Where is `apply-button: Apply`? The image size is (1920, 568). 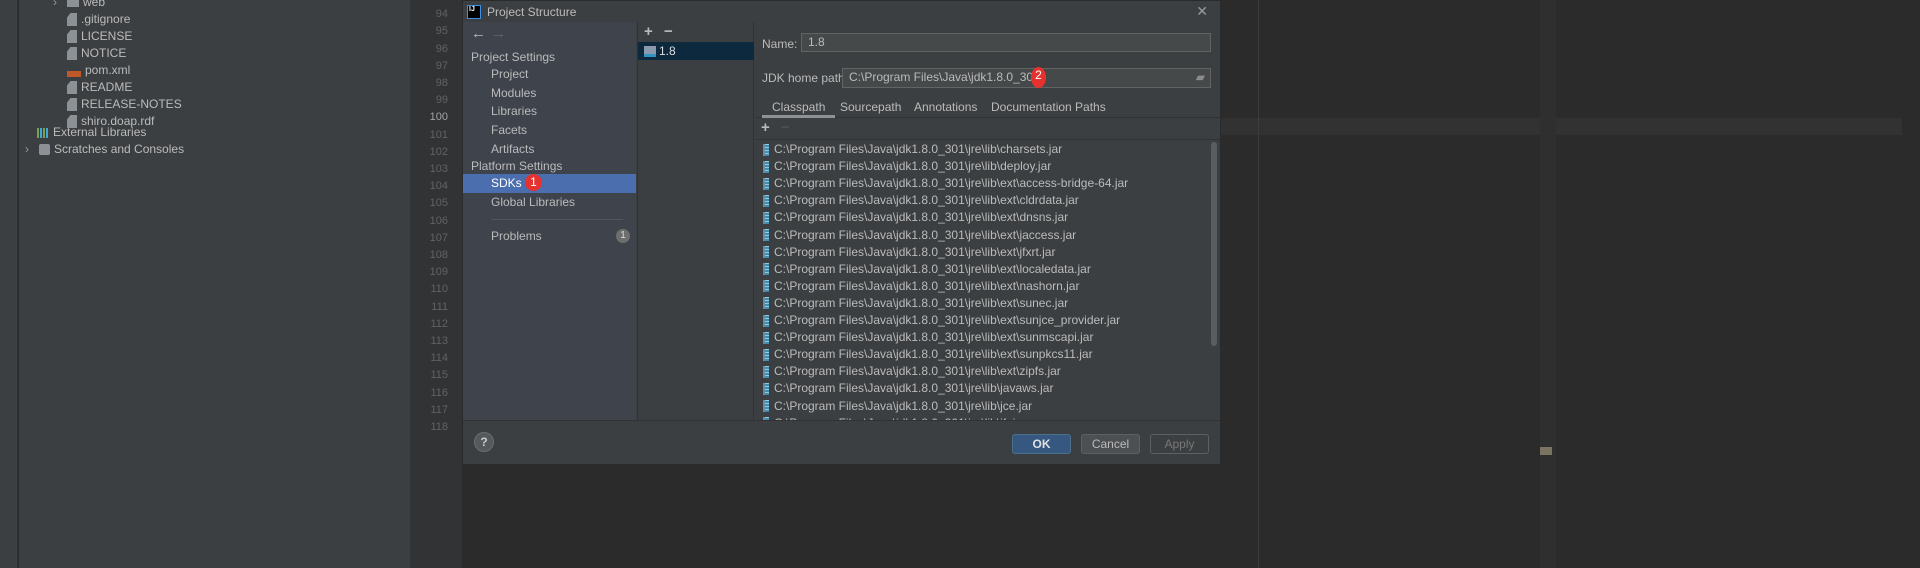 apply-button: Apply is located at coordinates (1179, 444).